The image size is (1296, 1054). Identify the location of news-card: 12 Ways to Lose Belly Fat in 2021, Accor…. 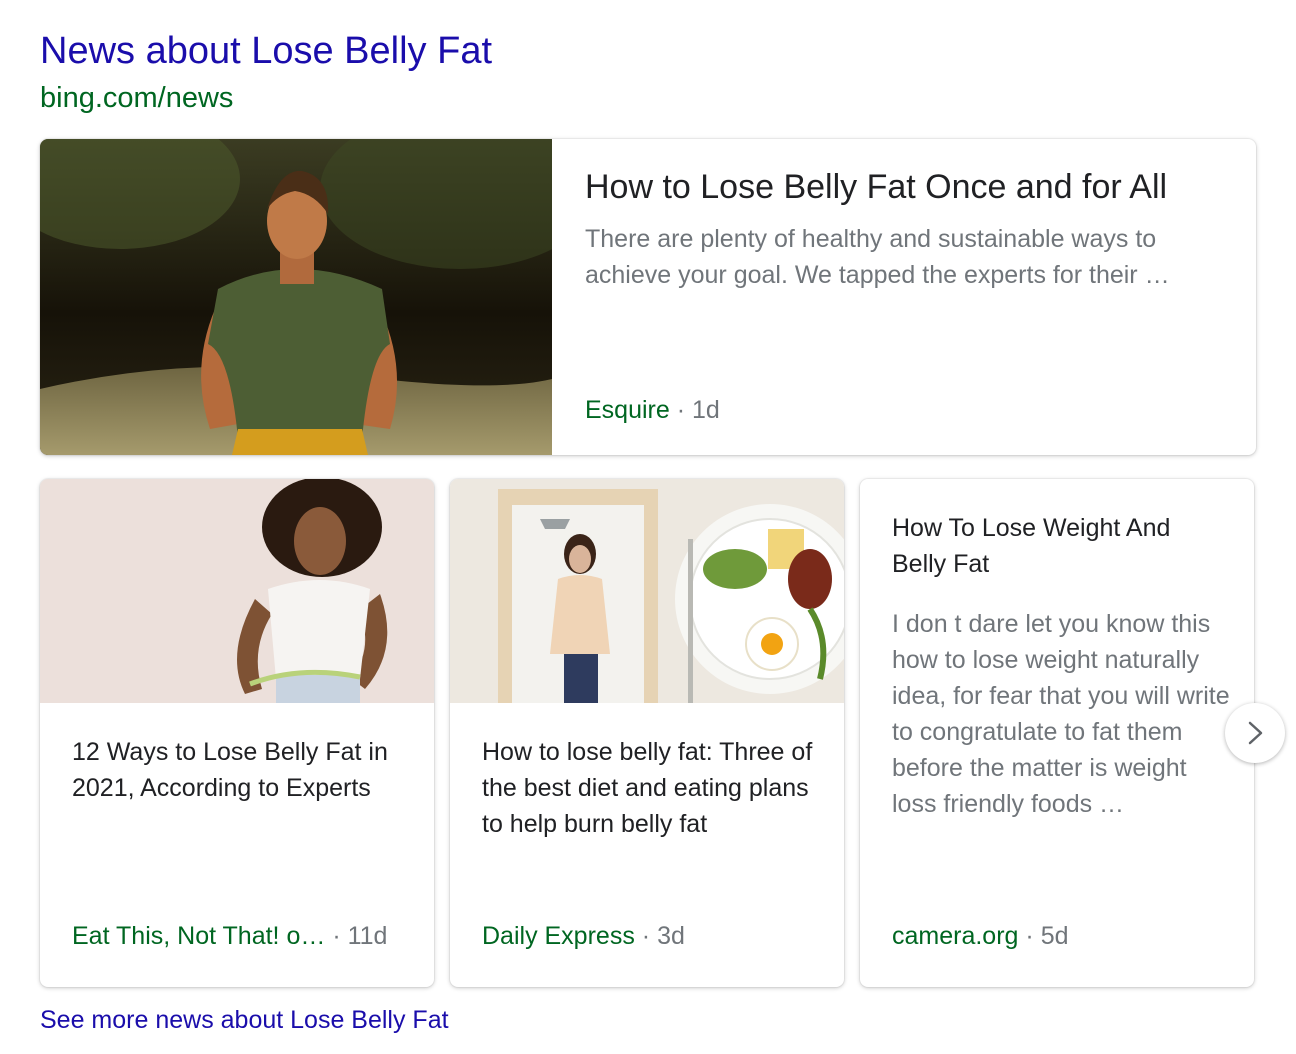
(237, 733).